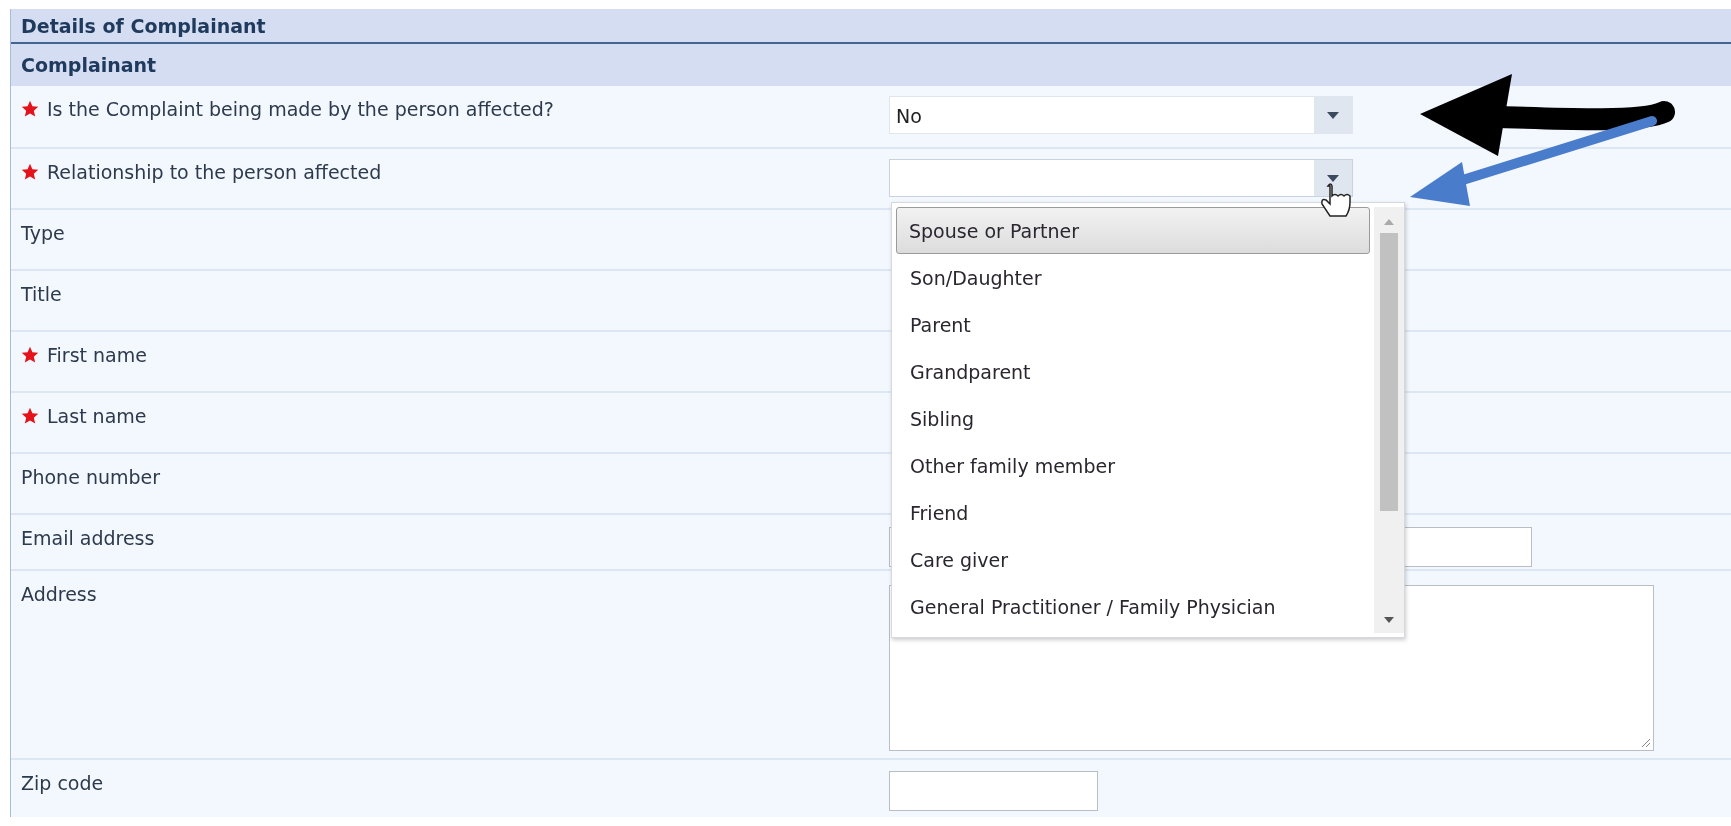 The width and height of the screenshot is (1731, 826). What do you see at coordinates (993, 791) in the screenshot?
I see `input-field` at bounding box center [993, 791].